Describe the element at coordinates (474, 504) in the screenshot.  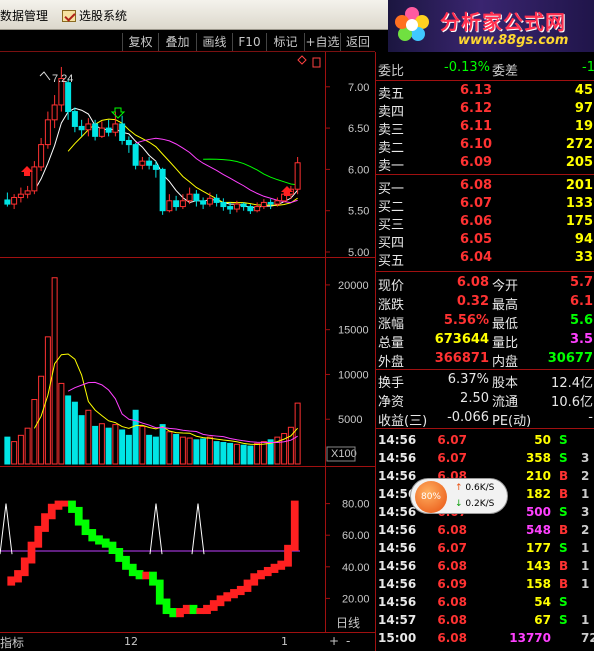
I see `download-speed: ↓ 0.2K/S` at that location.